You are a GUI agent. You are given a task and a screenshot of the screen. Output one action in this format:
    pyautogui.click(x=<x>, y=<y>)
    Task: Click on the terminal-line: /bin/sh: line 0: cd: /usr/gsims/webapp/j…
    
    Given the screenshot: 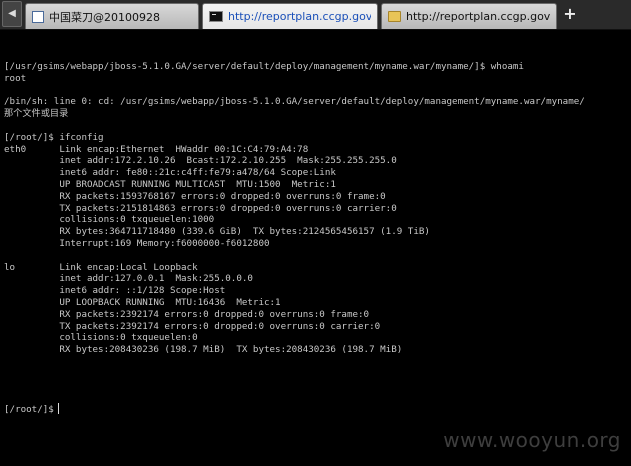 What is the action you would take?
    pyautogui.click(x=294, y=102)
    